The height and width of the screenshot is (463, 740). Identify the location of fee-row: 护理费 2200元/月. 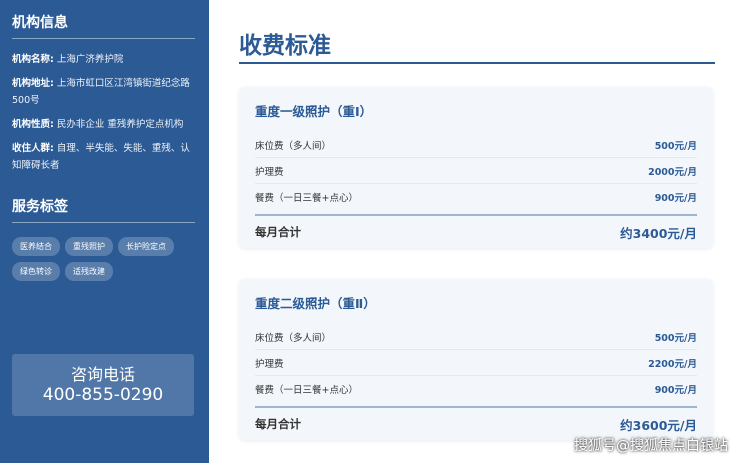
(476, 363).